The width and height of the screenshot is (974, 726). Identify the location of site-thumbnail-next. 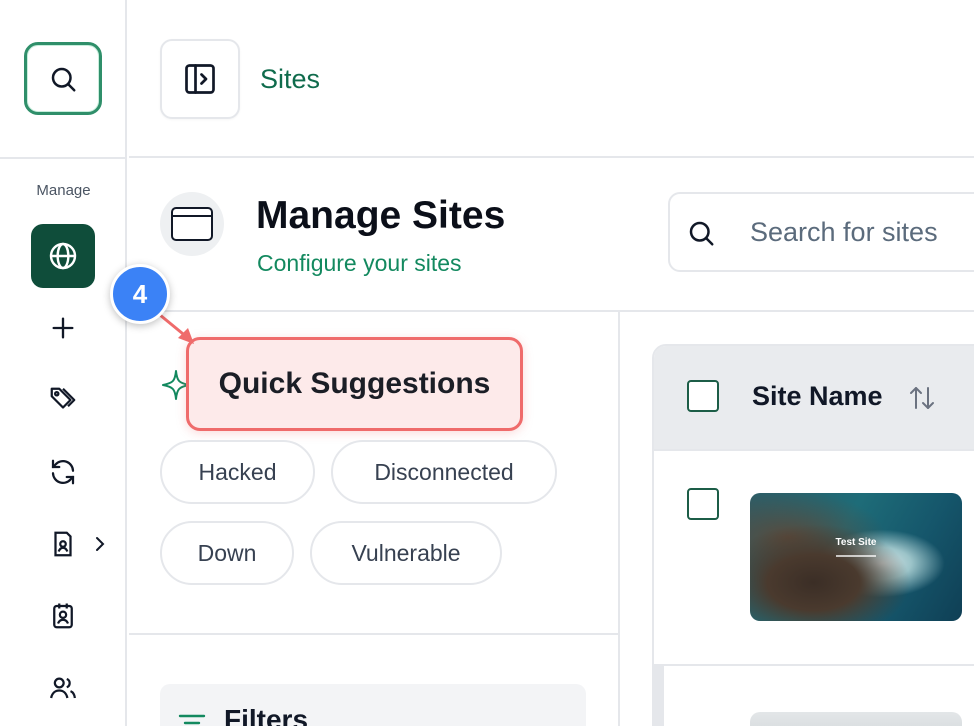
(856, 719).